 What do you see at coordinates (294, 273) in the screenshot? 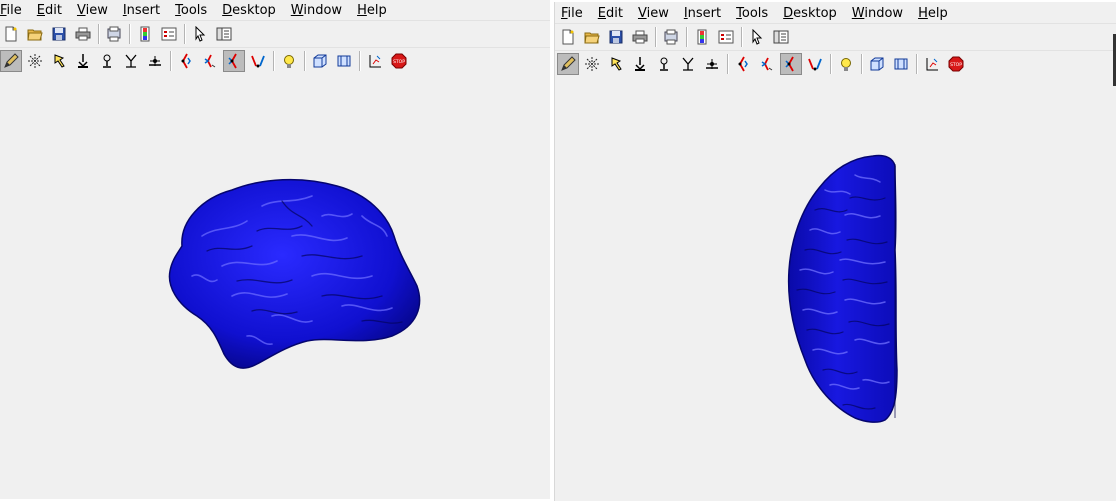
I see `brain-surface` at bounding box center [294, 273].